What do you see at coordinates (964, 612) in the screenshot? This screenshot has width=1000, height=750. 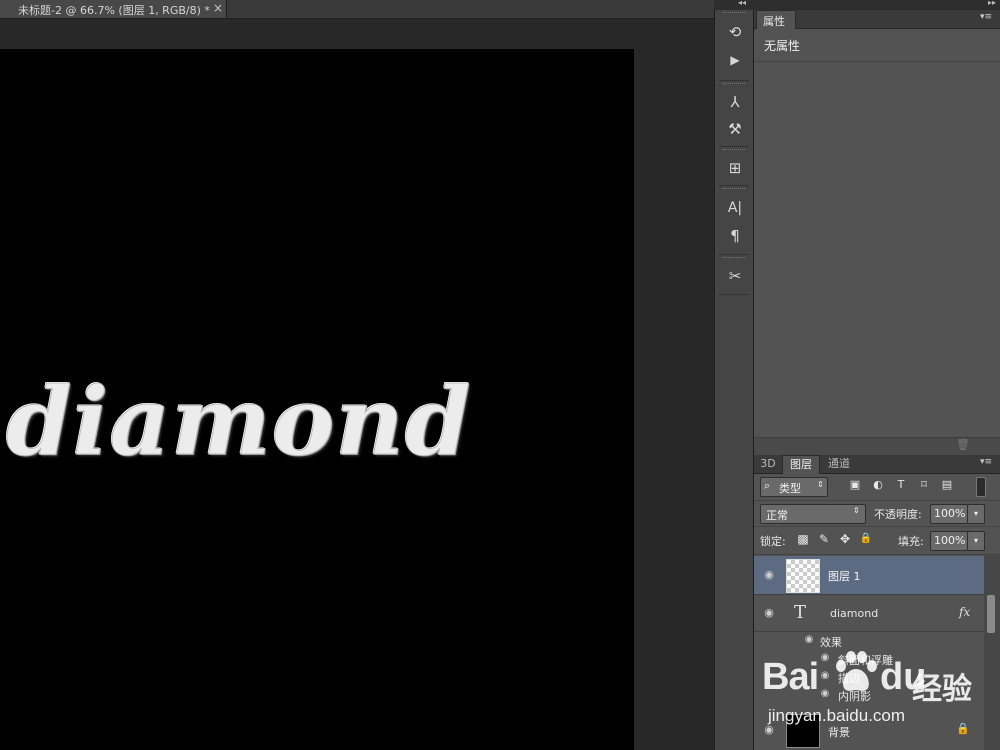 I see `fx-icon: fx` at bounding box center [964, 612].